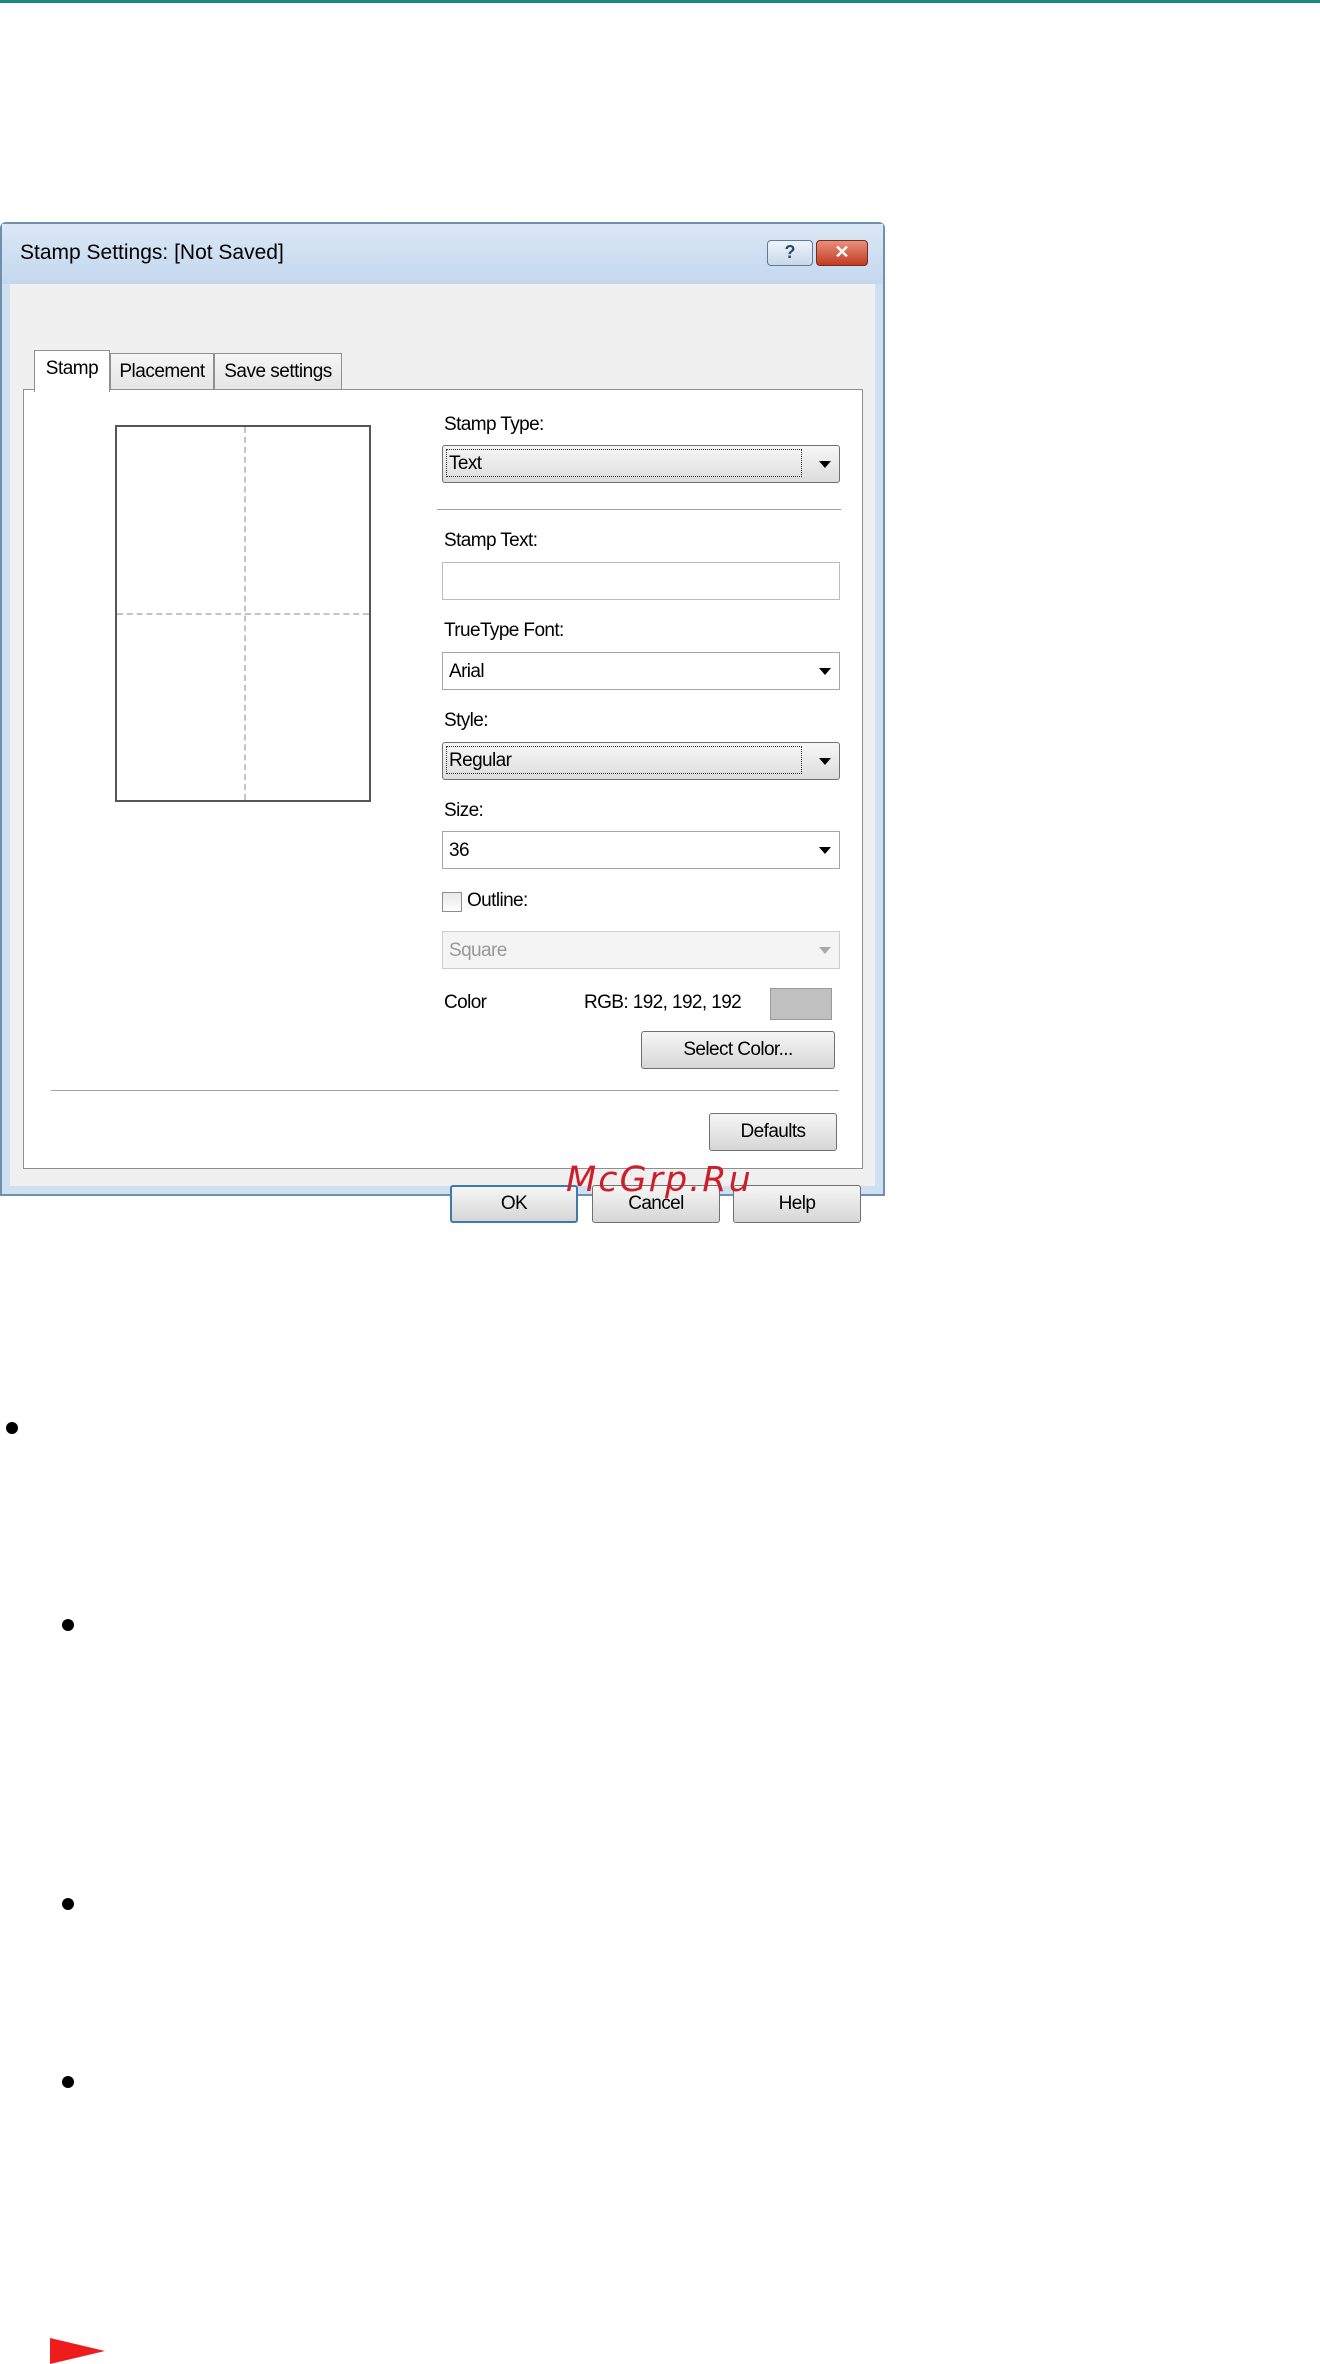 The height and width of the screenshot is (2364, 1320). Describe the element at coordinates (624, 760) in the screenshot. I see `style-value: Regular` at that location.